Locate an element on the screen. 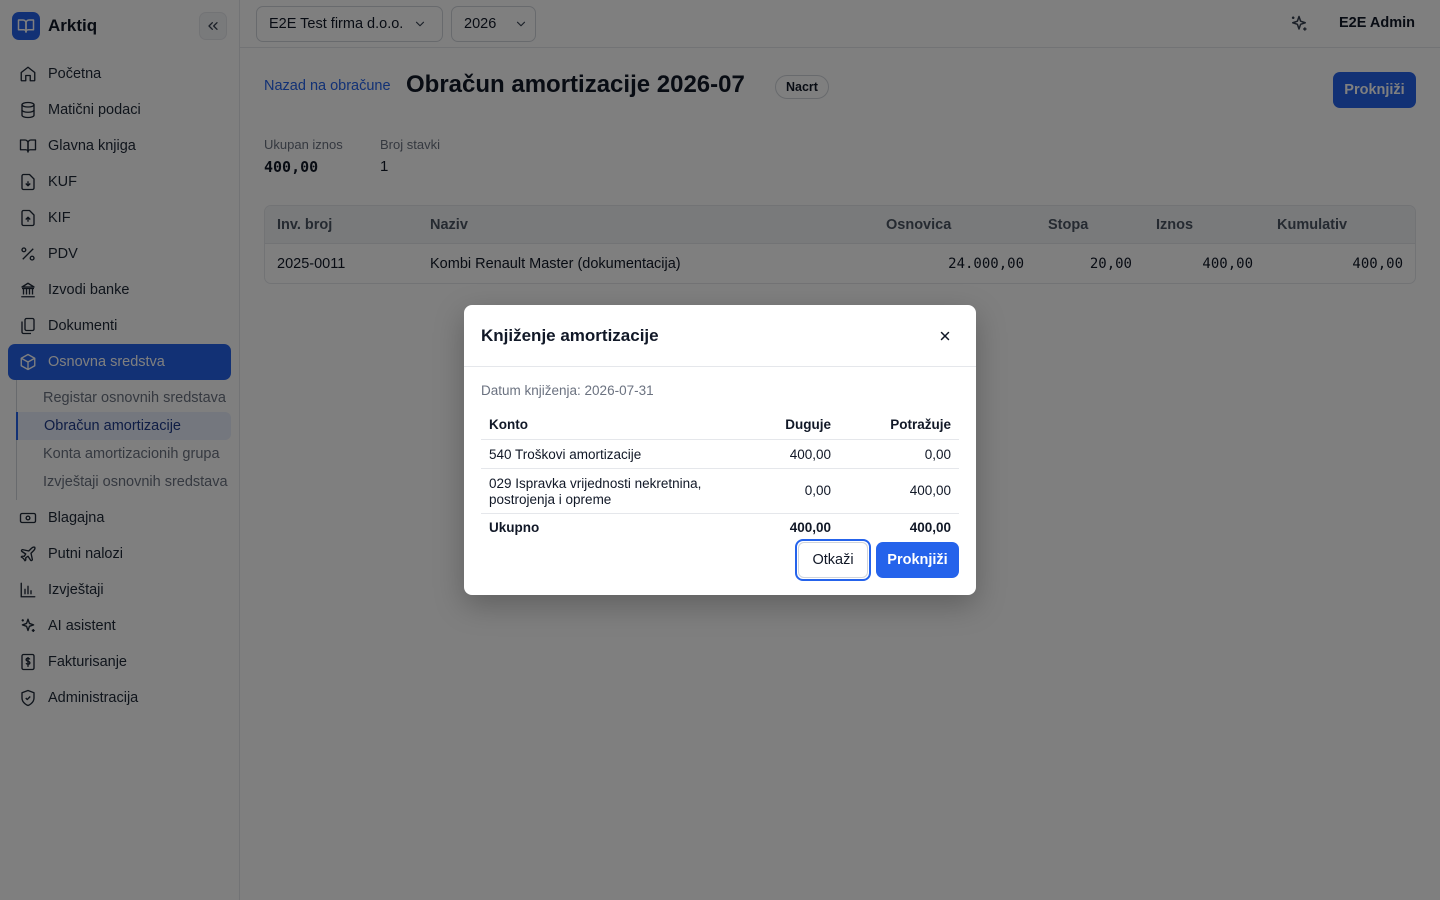 Image resolution: width=1440 pixels, height=900 pixels. cell-konto: 540 Troškovi amortizacije is located at coordinates (565, 454).